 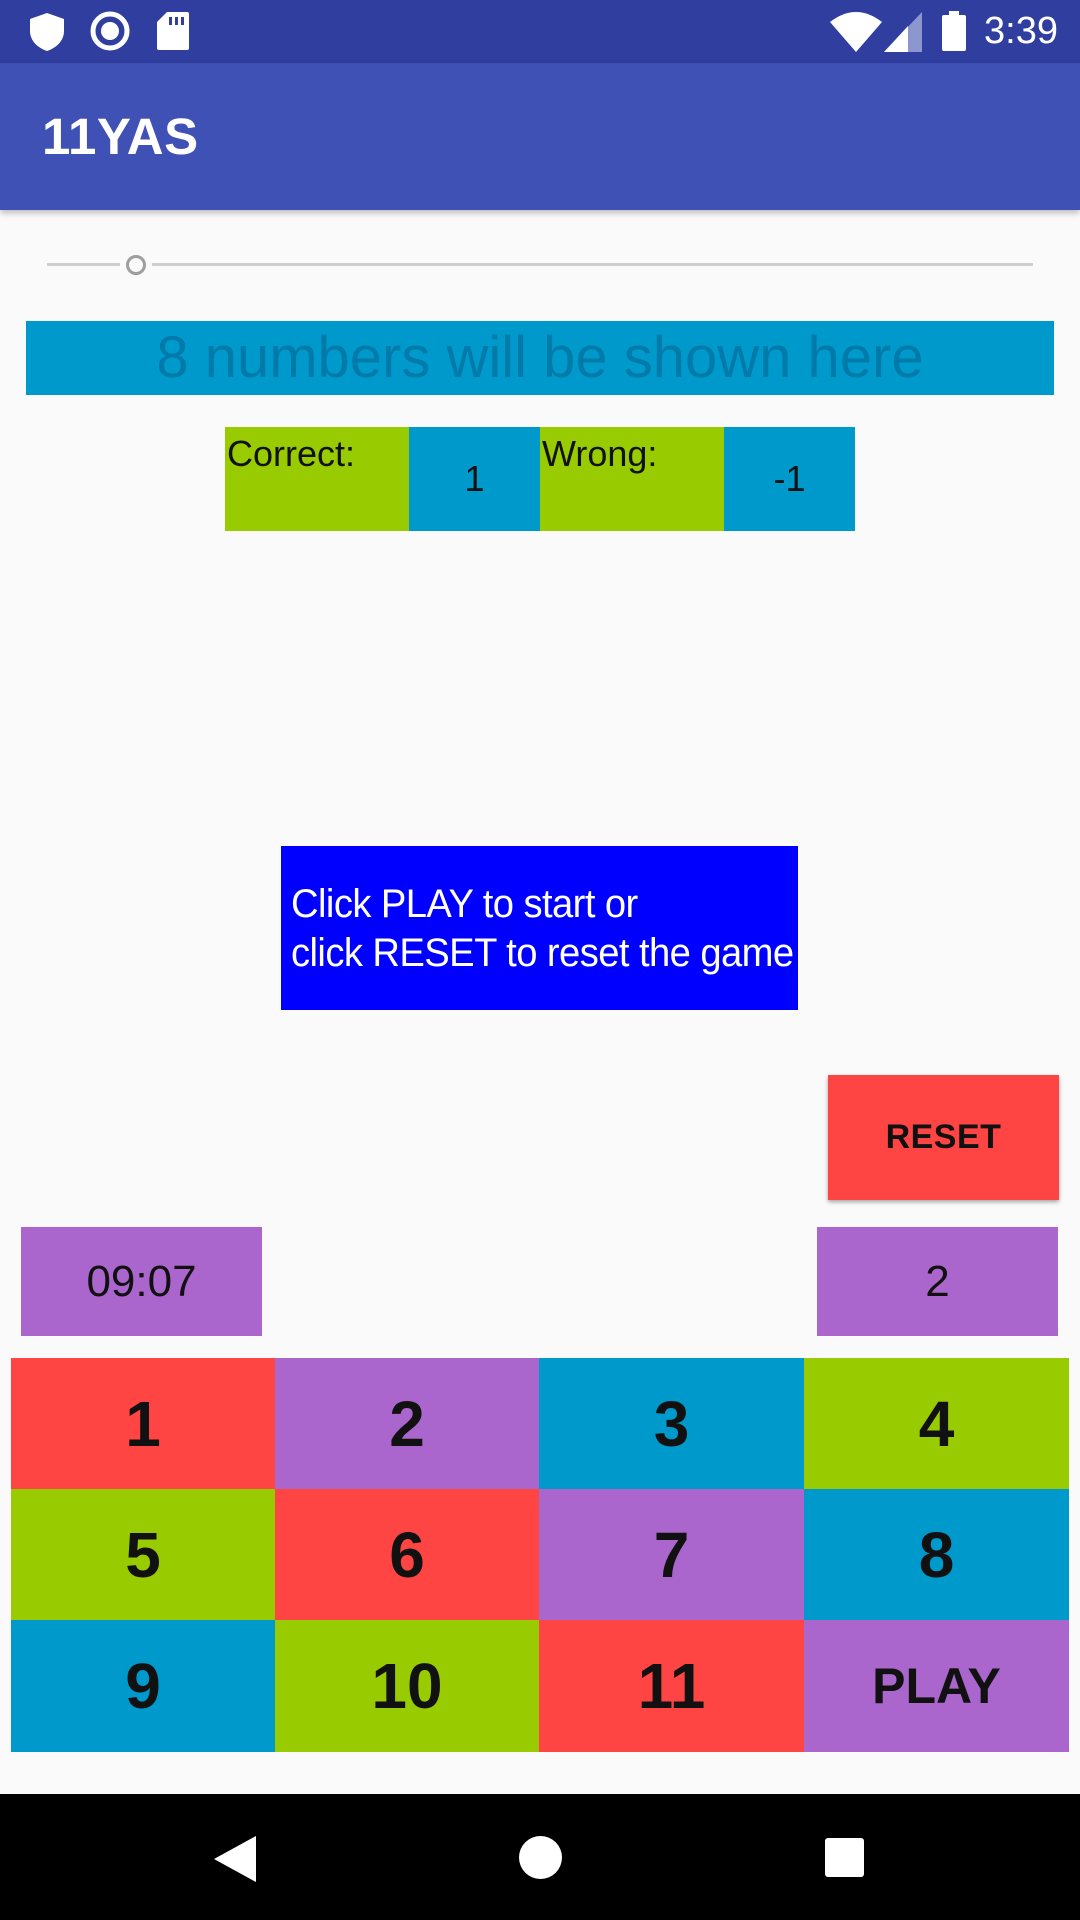 I want to click on number-key-5: 5, so click(x=143, y=1554).